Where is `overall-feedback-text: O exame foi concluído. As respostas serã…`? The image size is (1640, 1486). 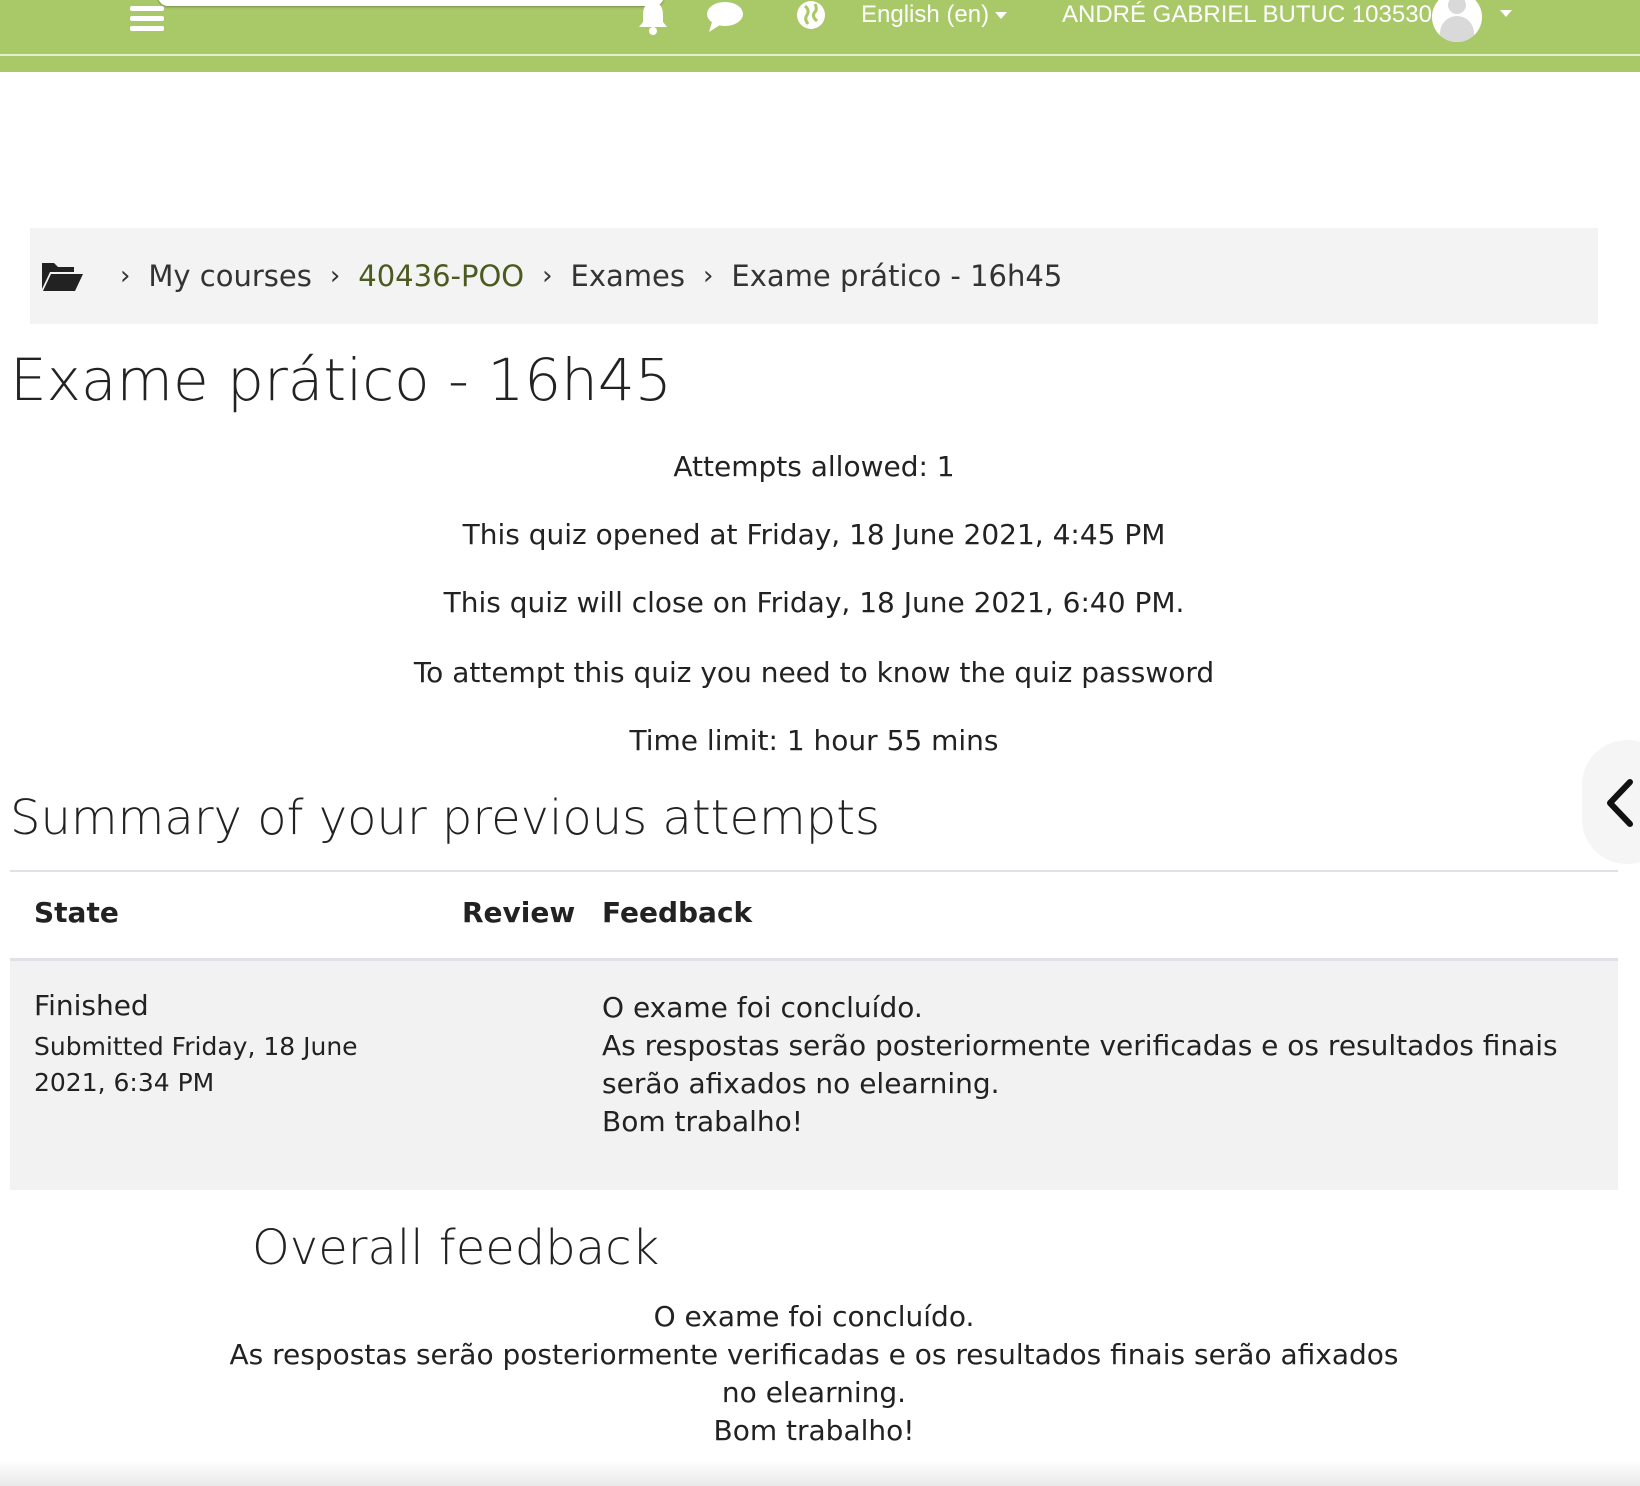 overall-feedback-text: O exame foi concluído. As respostas serã… is located at coordinates (814, 1374).